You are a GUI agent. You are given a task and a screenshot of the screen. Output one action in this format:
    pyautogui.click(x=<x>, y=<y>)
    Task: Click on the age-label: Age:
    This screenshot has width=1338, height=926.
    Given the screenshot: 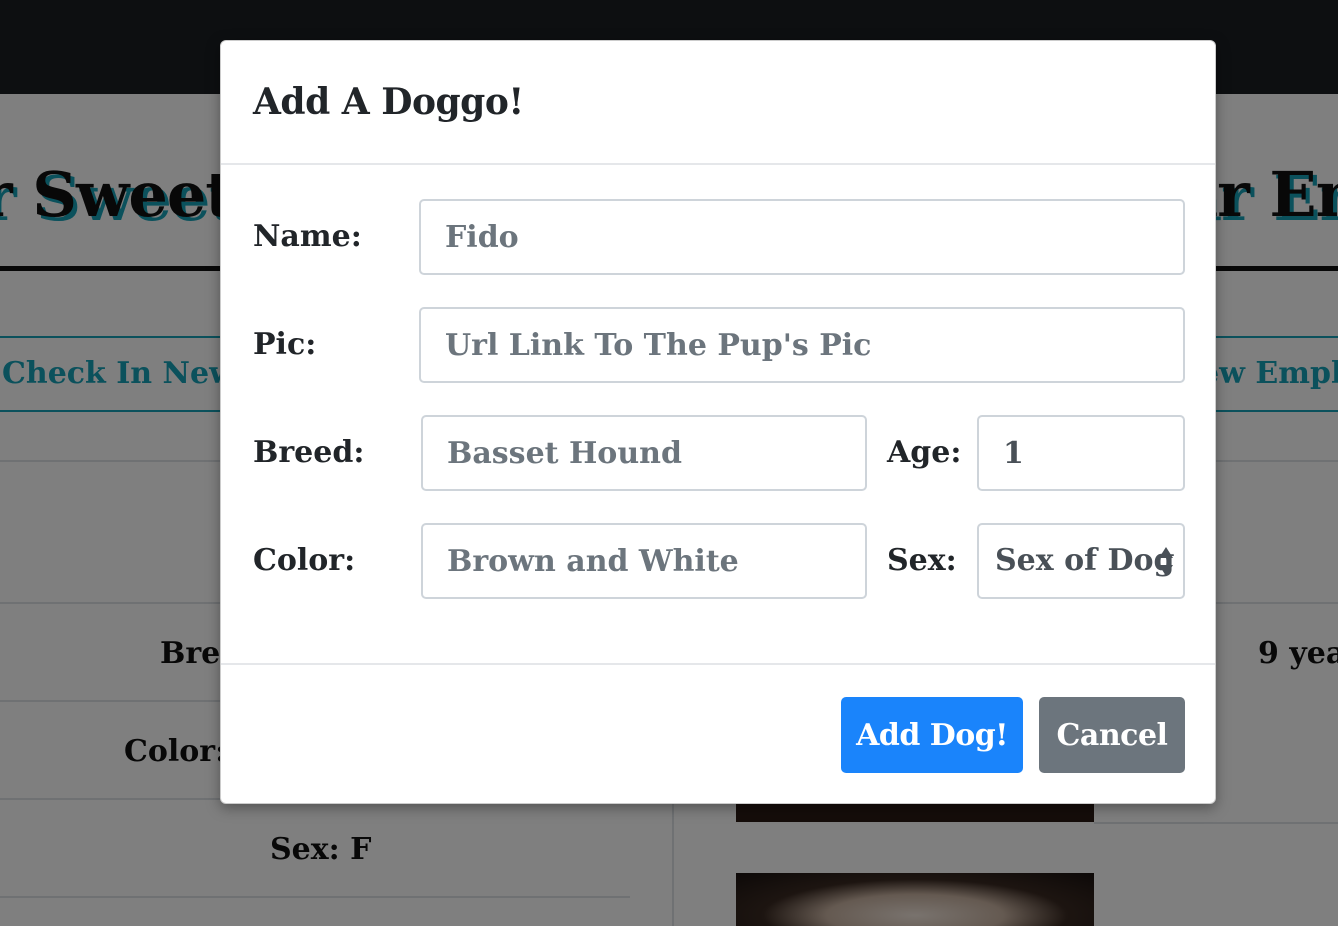 What is the action you would take?
    pyautogui.click(x=924, y=452)
    